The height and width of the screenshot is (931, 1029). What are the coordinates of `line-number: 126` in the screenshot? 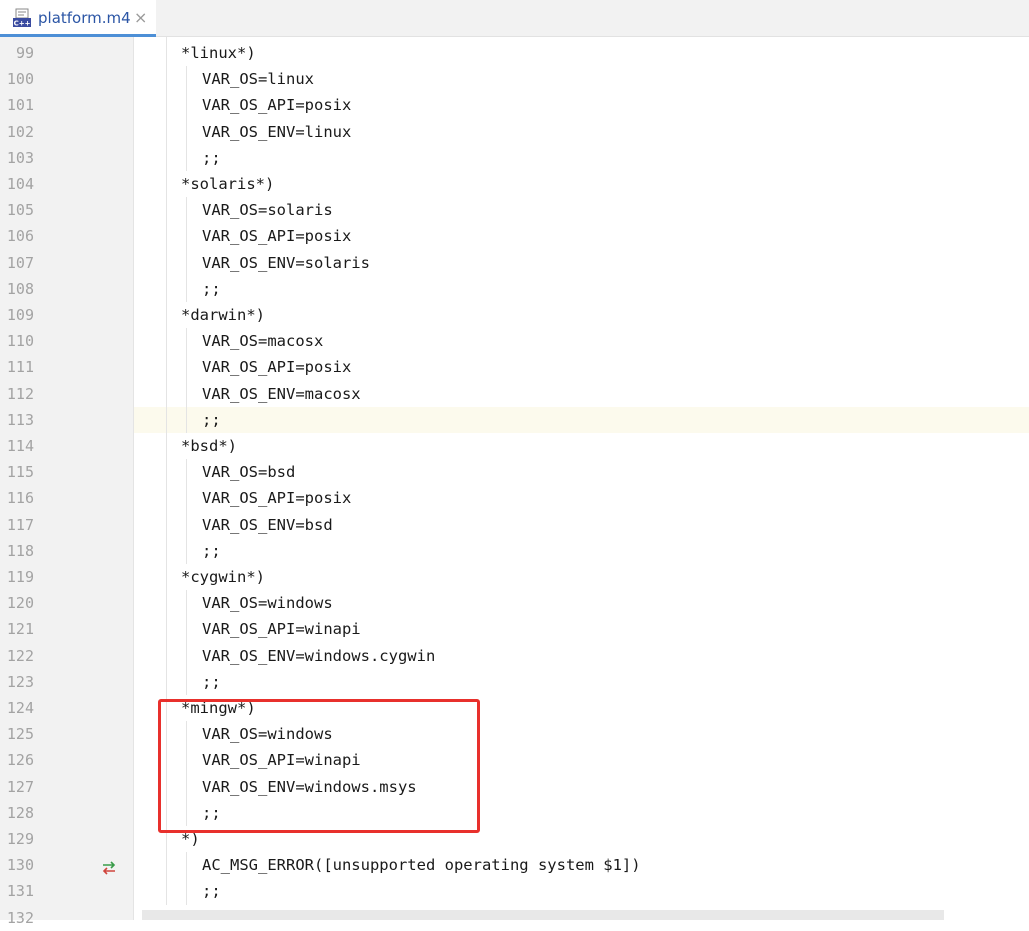 It's located at (20, 760).